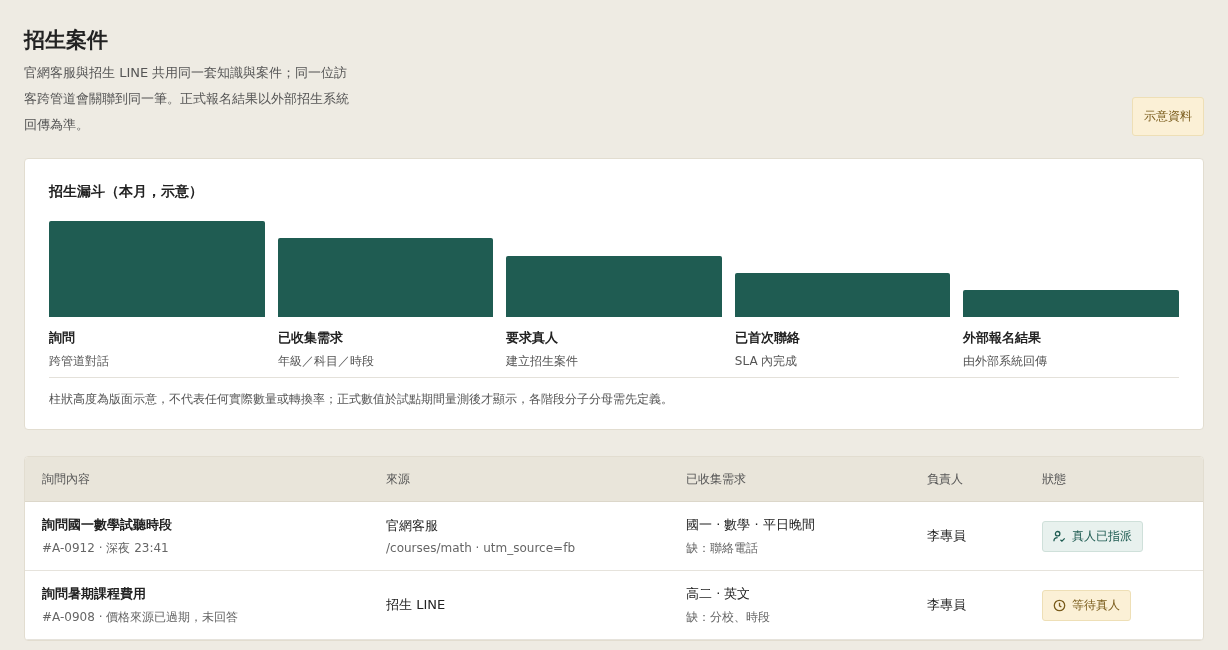 This screenshot has height=650, width=1228. Describe the element at coordinates (1059, 605) in the screenshot. I see `clock-icon` at that location.